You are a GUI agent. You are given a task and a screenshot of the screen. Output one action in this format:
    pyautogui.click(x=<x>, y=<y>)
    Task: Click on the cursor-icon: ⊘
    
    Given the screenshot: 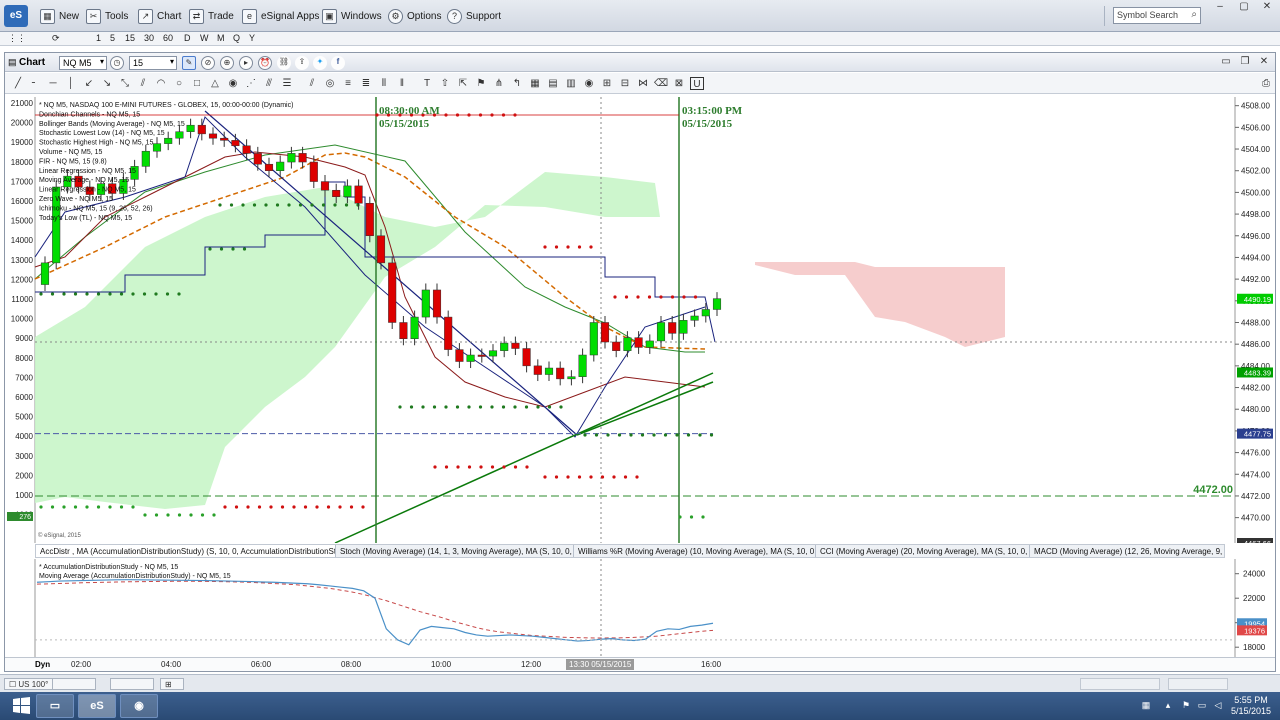 What is the action you would take?
    pyautogui.click(x=208, y=63)
    